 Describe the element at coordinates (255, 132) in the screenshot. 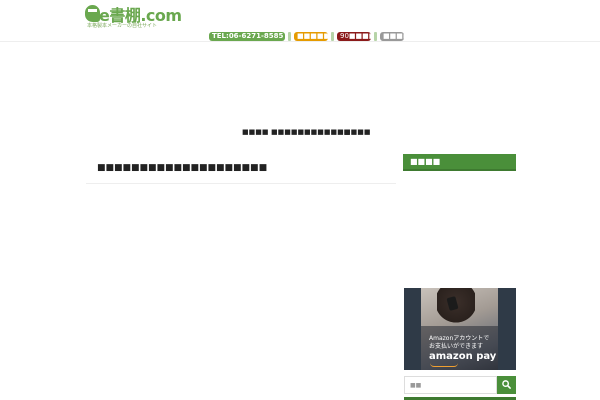

I see `nav-item-1: ■■■■` at that location.